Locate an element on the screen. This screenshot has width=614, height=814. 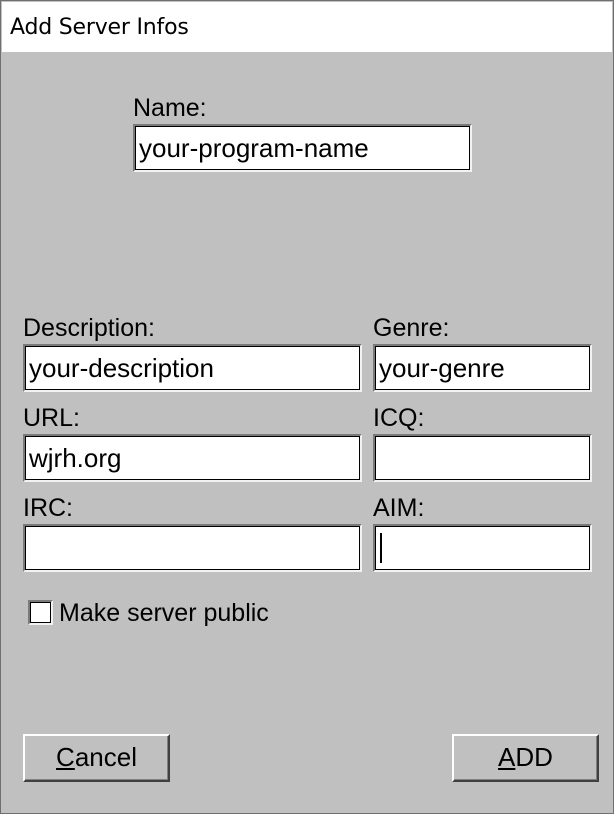
aim-field is located at coordinates (482, 548).